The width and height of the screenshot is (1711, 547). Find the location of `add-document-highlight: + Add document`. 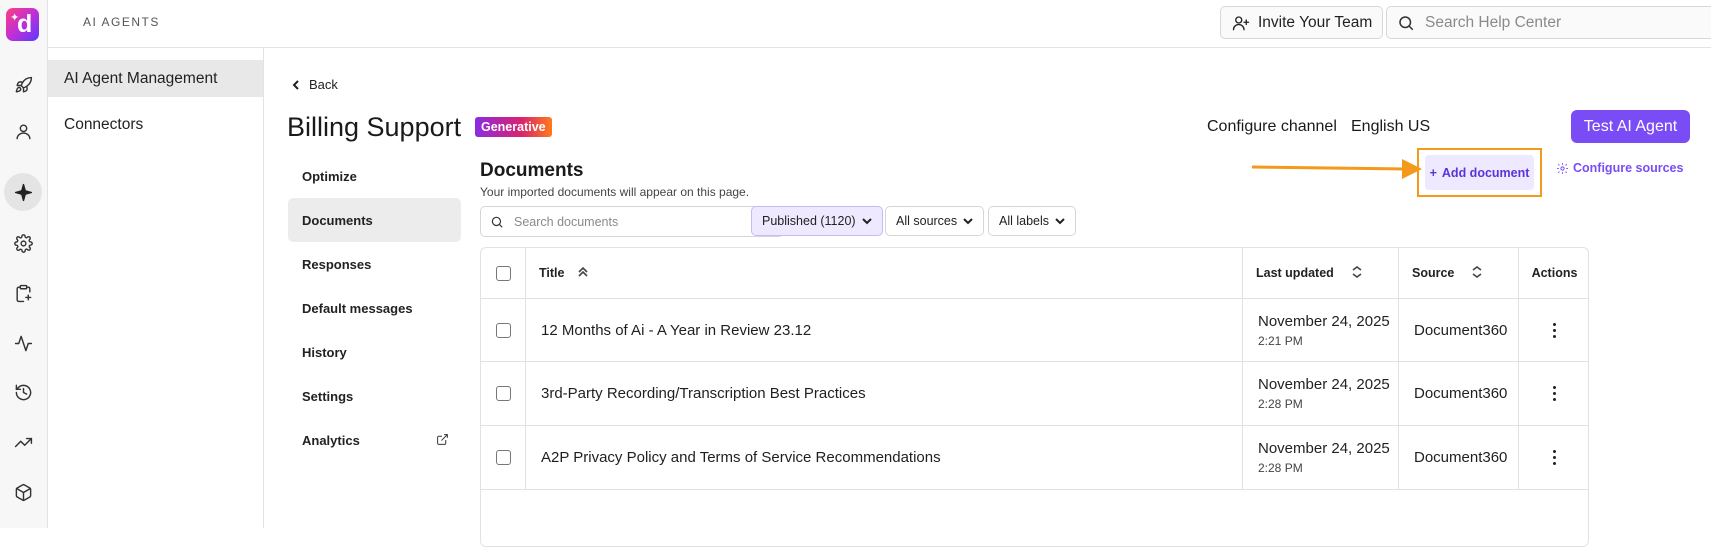

add-document-highlight: + Add document is located at coordinates (1479, 172).